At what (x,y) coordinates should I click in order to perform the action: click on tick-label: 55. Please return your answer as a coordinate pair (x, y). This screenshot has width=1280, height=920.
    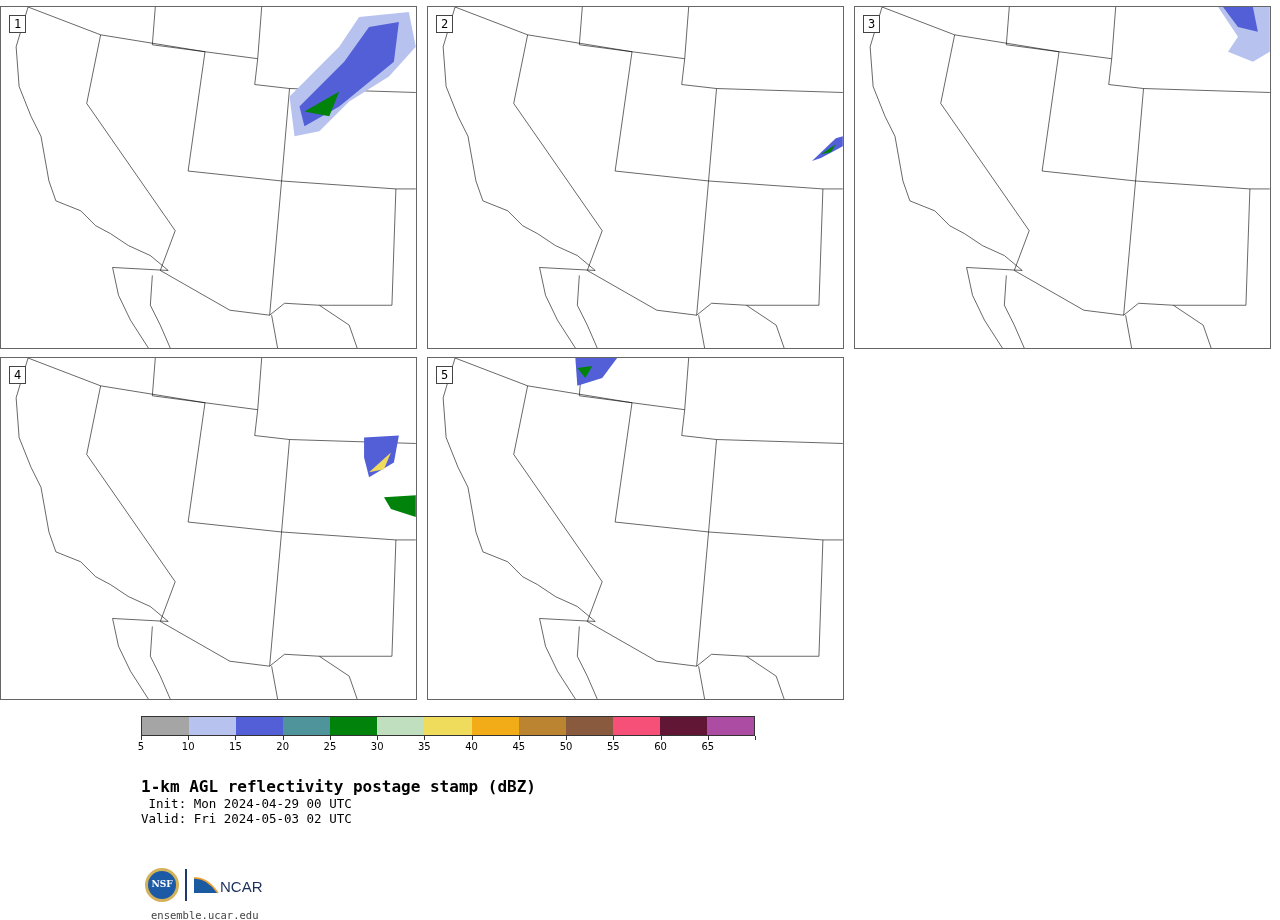
    Looking at the image, I should click on (613, 747).